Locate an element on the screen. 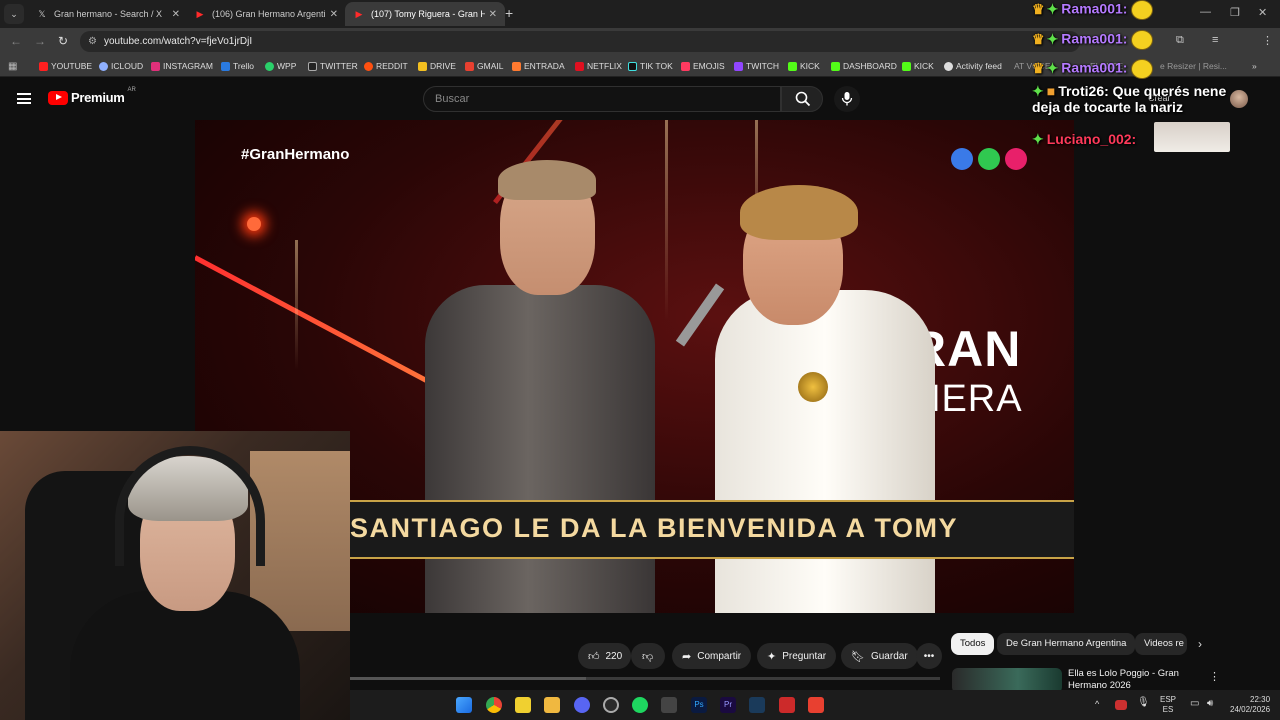  voicemeeter-icon is located at coordinates (816, 705).